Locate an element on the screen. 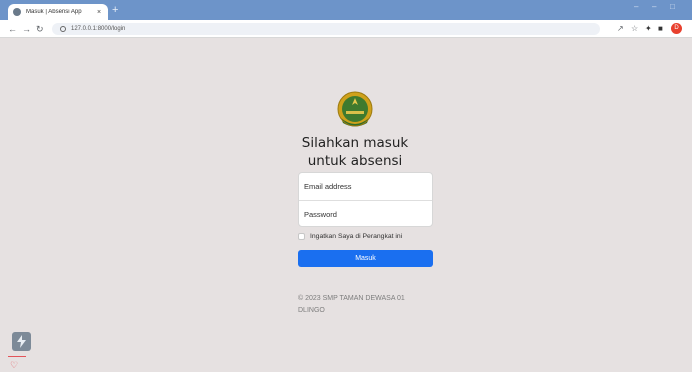 This screenshot has width=692, height=372. password-field: Password is located at coordinates (365, 213).